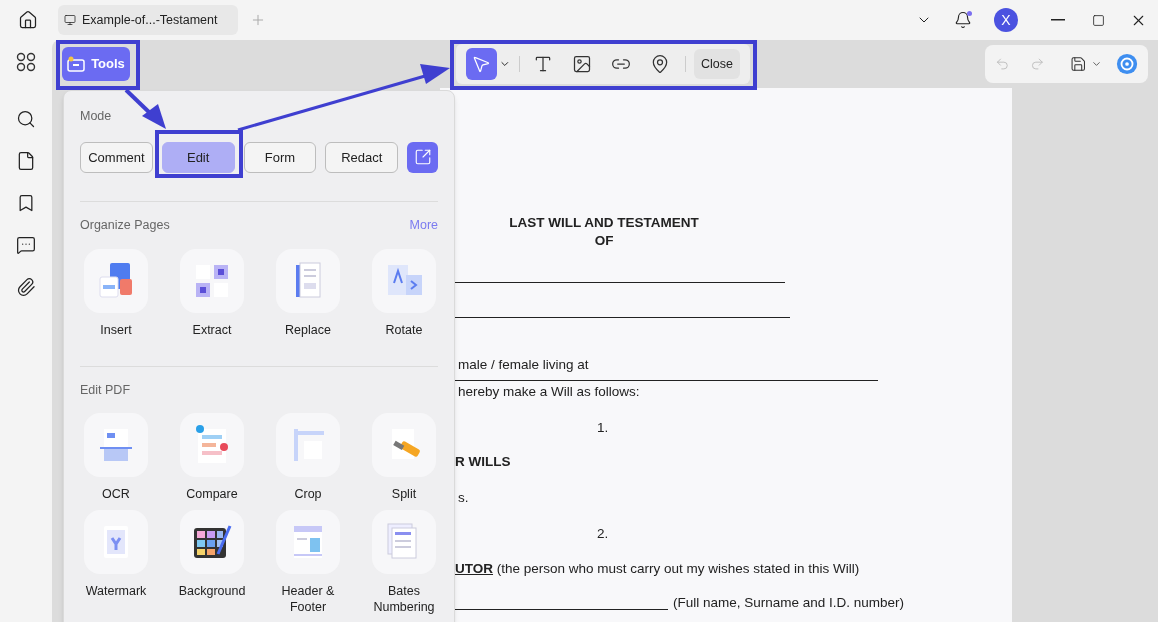 Image resolution: width=1158 pixels, height=622 pixels. Describe the element at coordinates (26, 161) in the screenshot. I see `page-icon` at that location.